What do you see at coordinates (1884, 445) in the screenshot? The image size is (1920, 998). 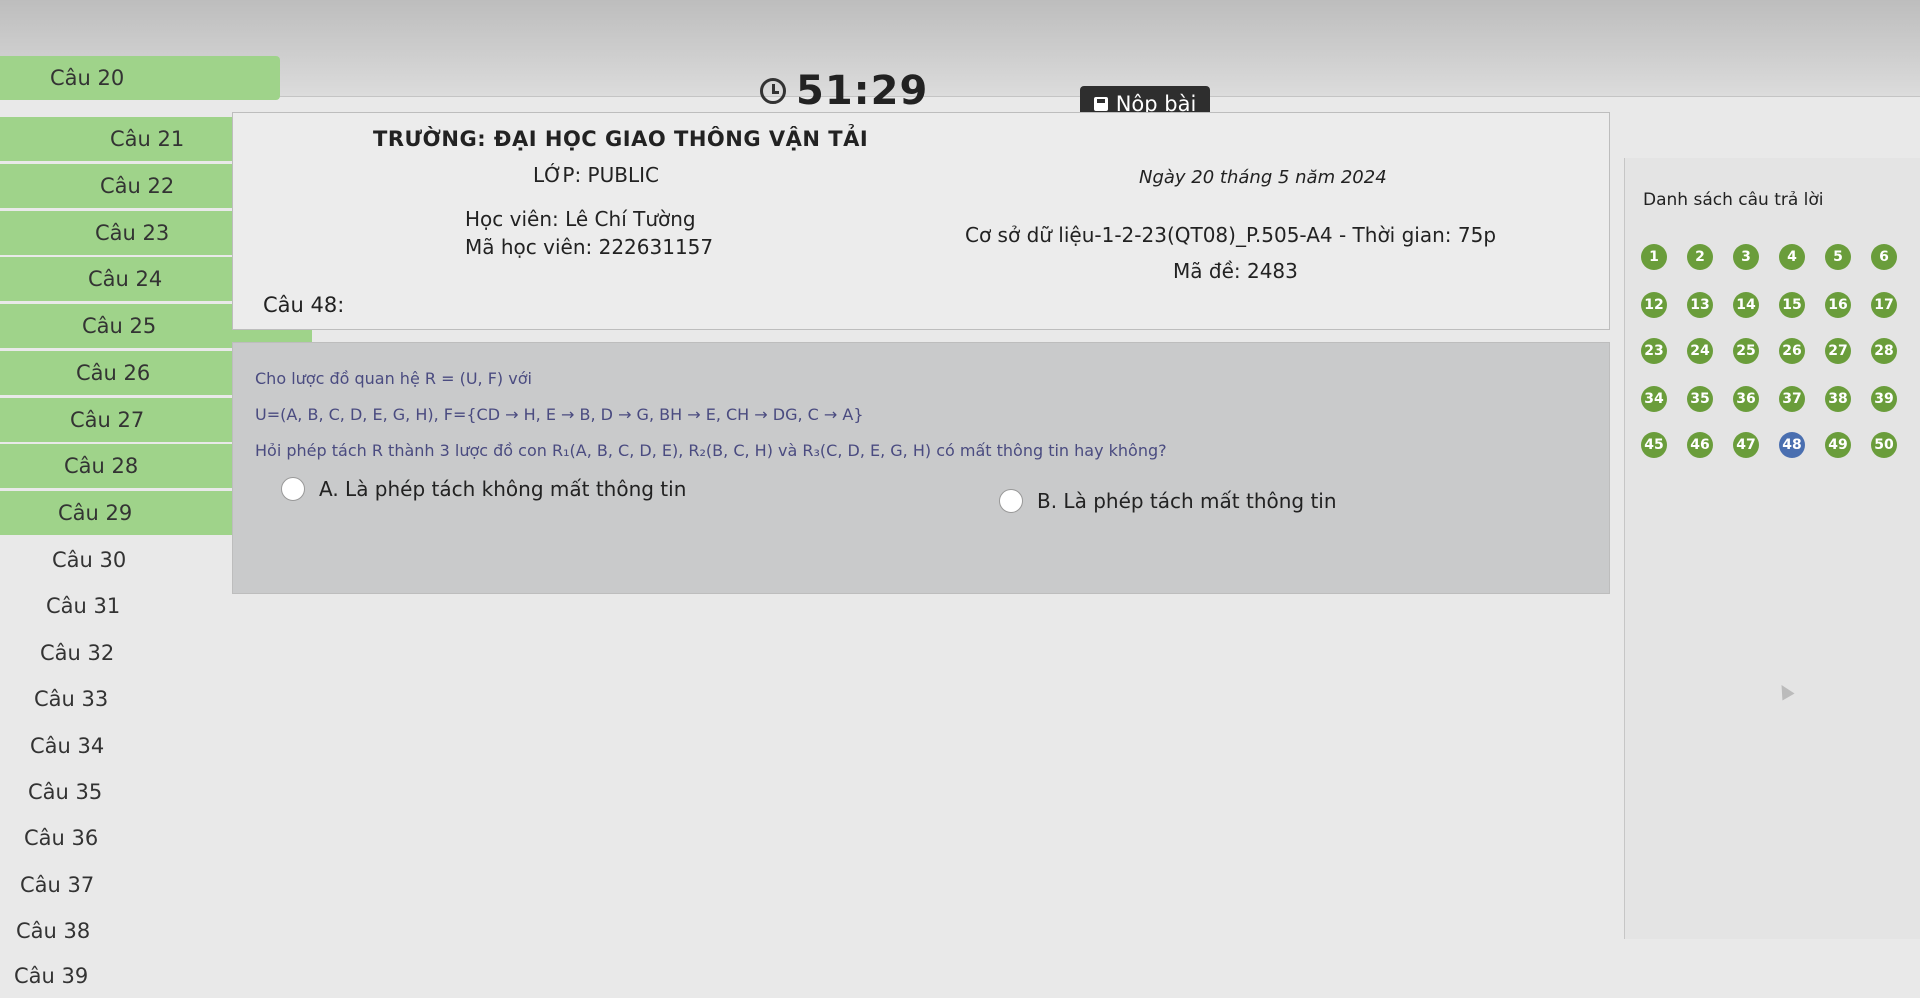 I see `answer-bubble: 50` at bounding box center [1884, 445].